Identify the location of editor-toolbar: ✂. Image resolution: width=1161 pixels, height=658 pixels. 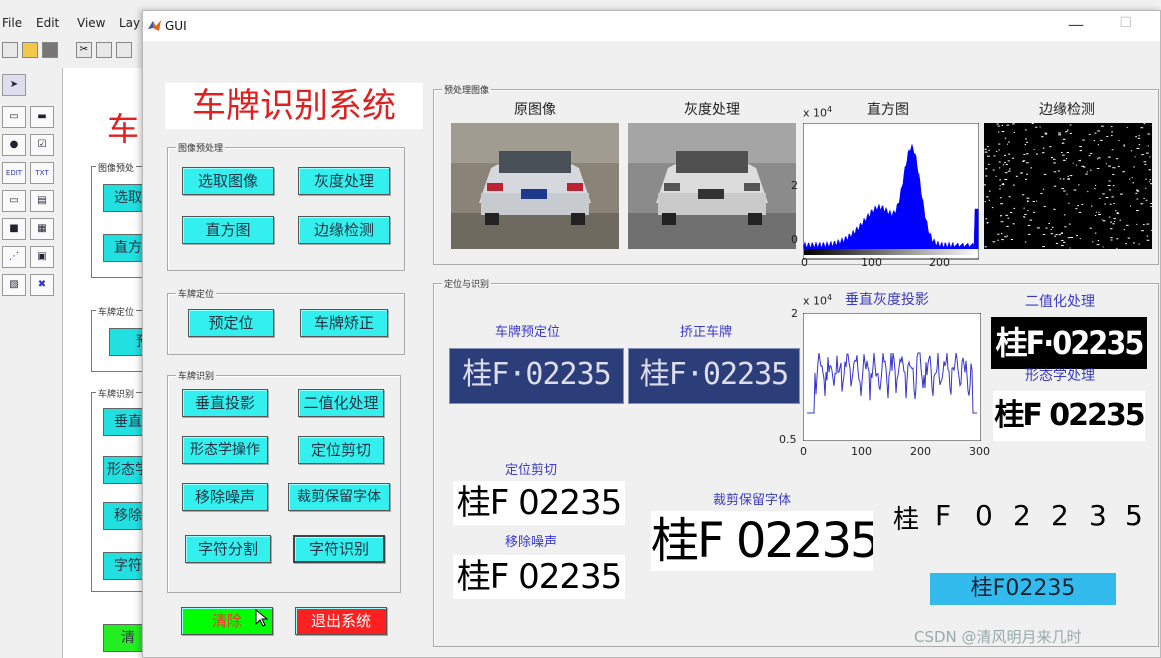
(75, 51).